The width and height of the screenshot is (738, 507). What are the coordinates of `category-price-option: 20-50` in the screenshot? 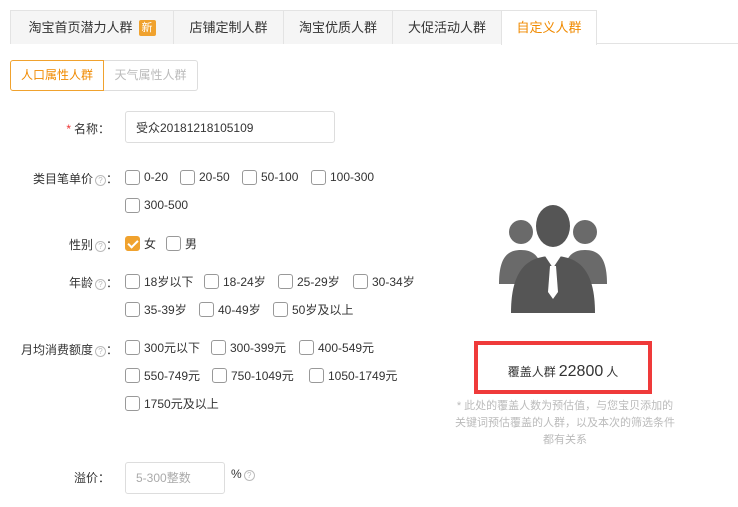 It's located at (205, 177).